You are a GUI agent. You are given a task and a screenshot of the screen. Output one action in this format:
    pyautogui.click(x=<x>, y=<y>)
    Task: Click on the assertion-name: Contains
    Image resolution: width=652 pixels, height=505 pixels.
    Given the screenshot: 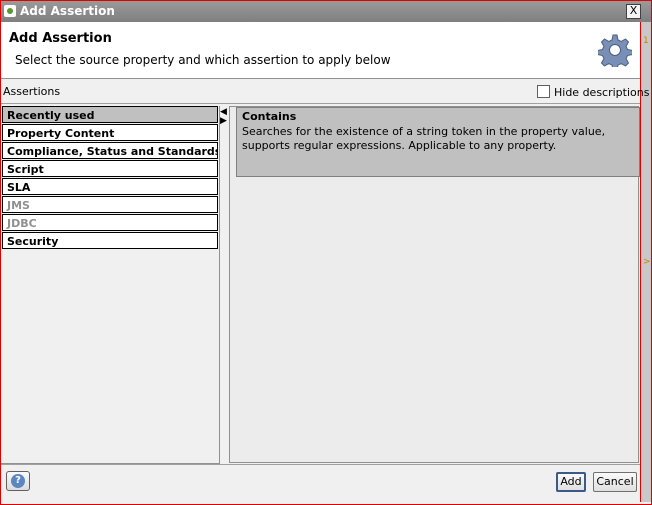 What is the action you would take?
    pyautogui.click(x=269, y=116)
    